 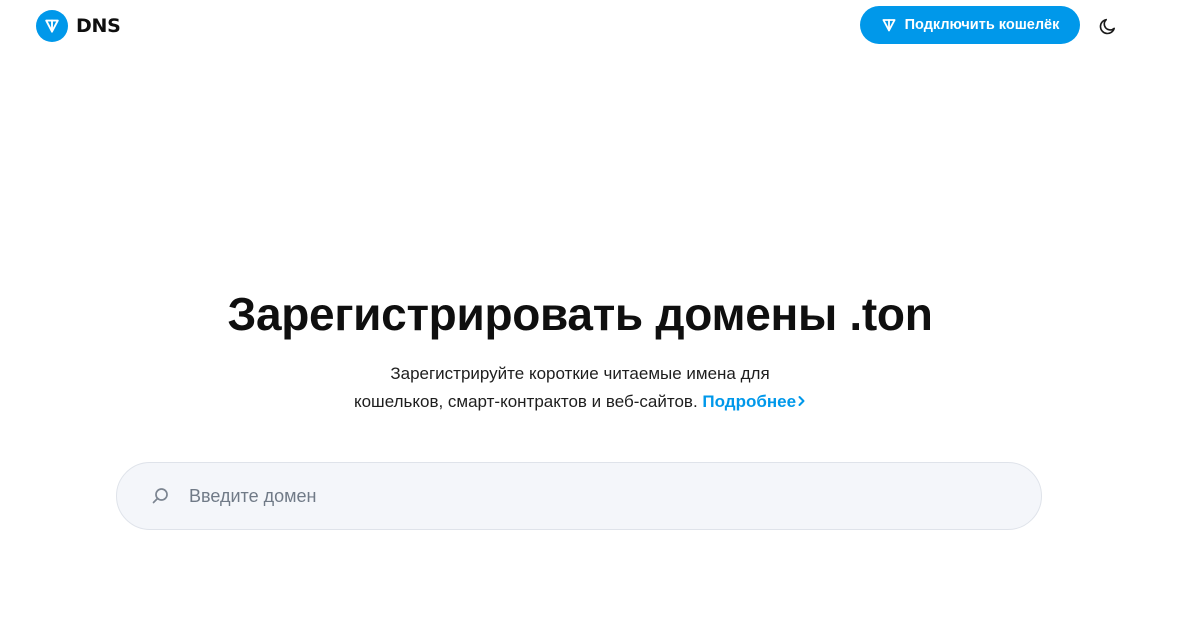 I want to click on connect-wallet-button: Подключить кошелёк, so click(x=970, y=25).